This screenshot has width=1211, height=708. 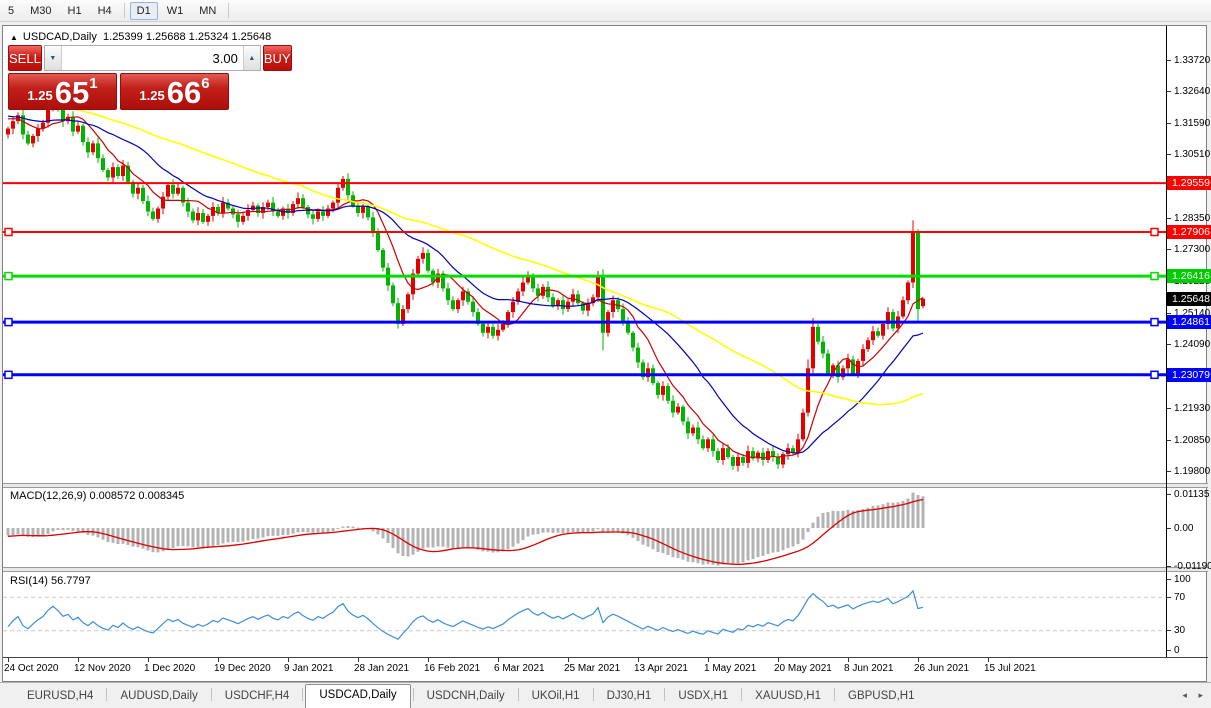 I want to click on tab-dj30-h1: DJ30,H1, so click(x=629, y=697).